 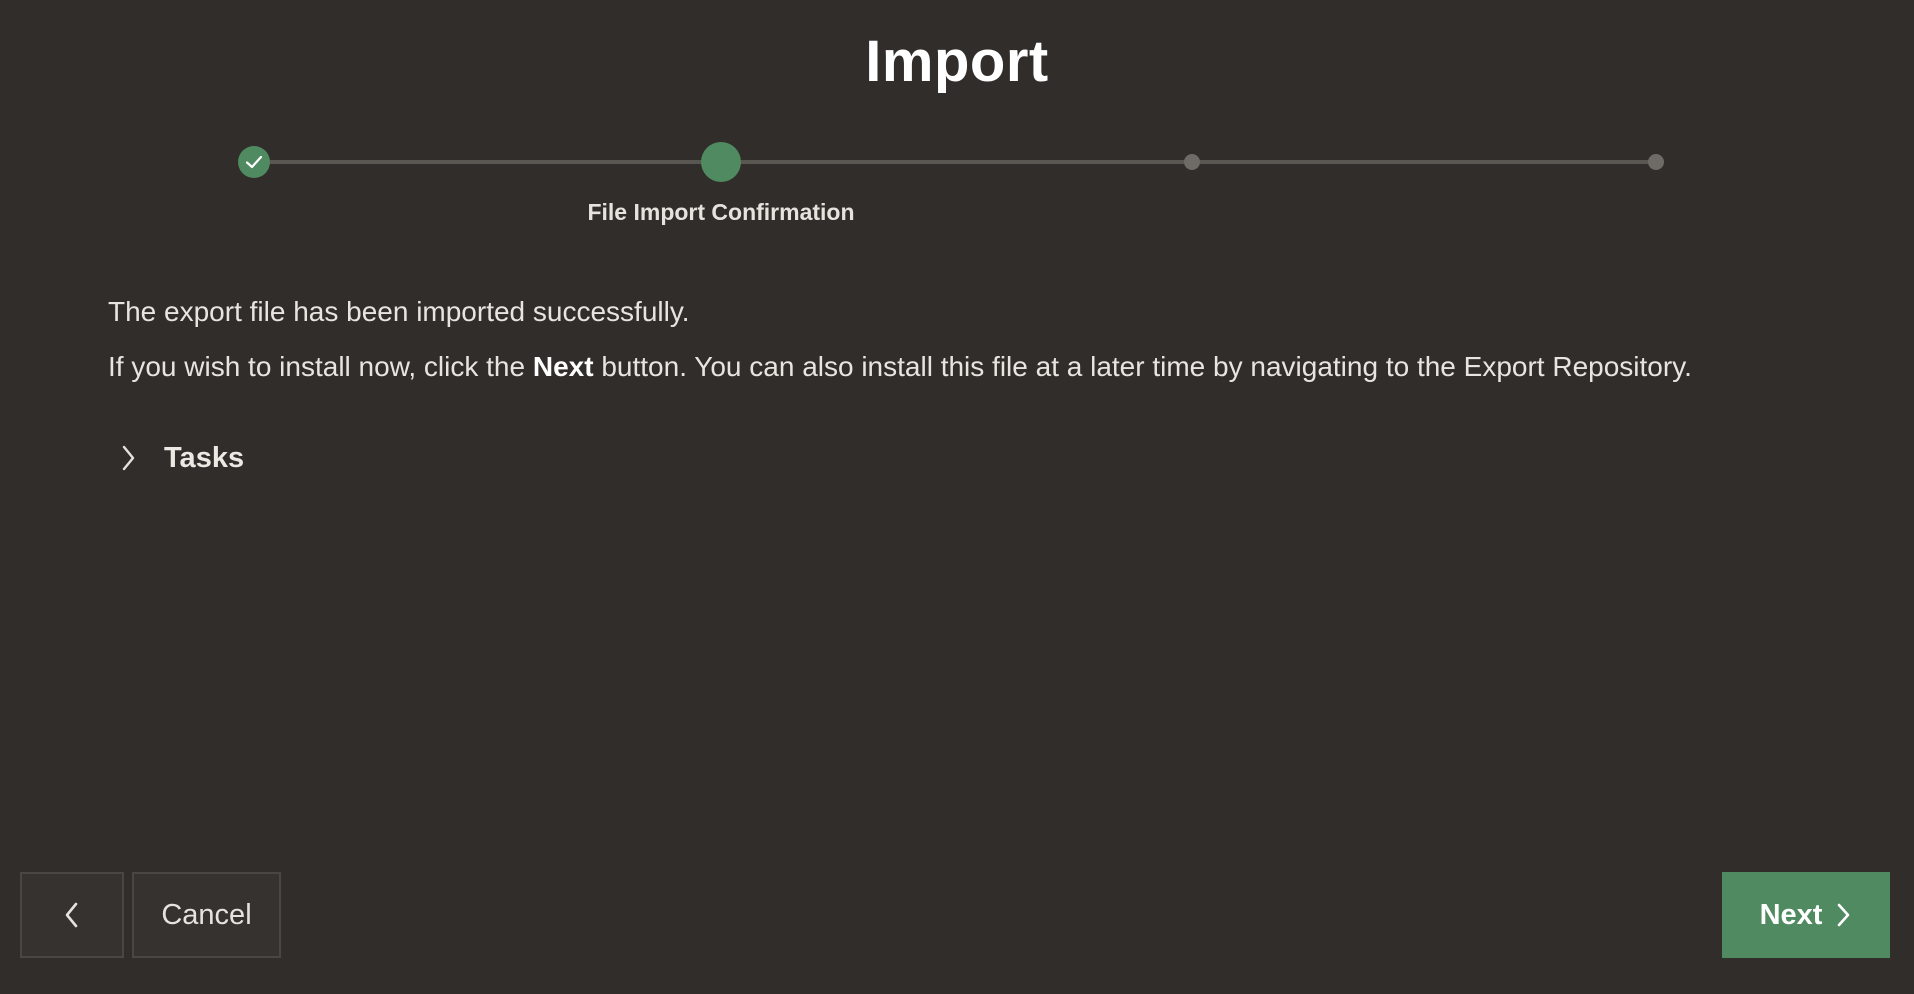 What do you see at coordinates (563, 366) in the screenshot?
I see `install-text-next-emphasis: Next` at bounding box center [563, 366].